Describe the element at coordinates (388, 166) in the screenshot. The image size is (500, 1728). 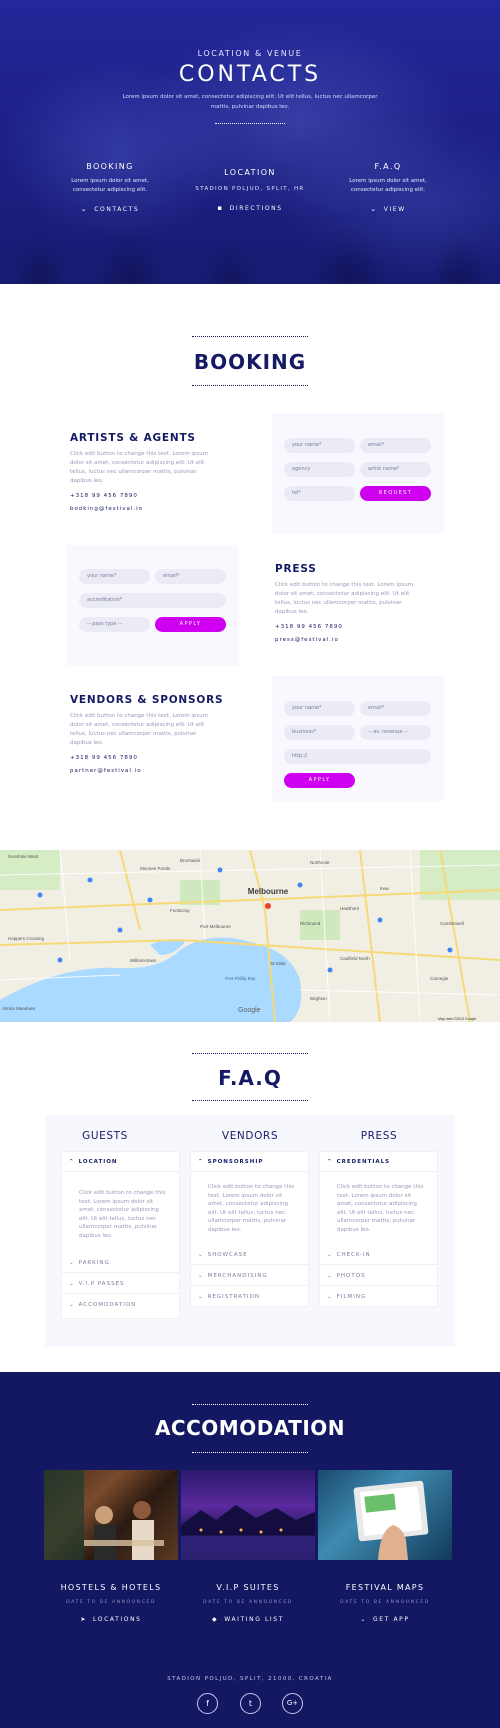
I see `hero-col-title: F.A.Q` at that location.